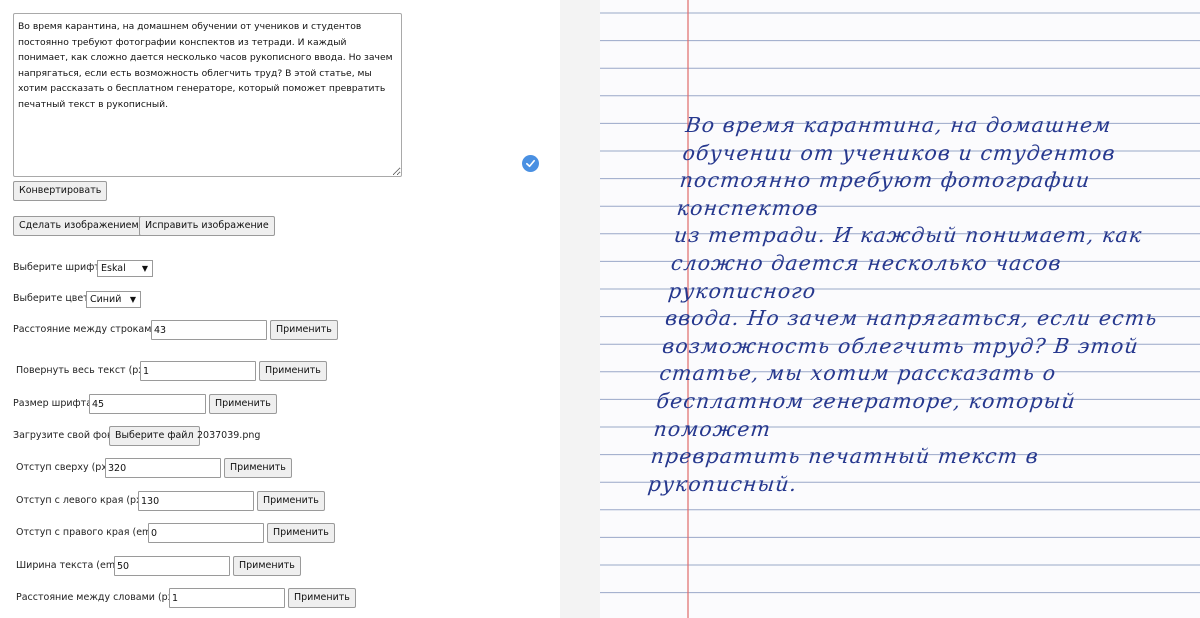 The height and width of the screenshot is (618, 1200). I want to click on line-spacing-input, so click(209, 330).